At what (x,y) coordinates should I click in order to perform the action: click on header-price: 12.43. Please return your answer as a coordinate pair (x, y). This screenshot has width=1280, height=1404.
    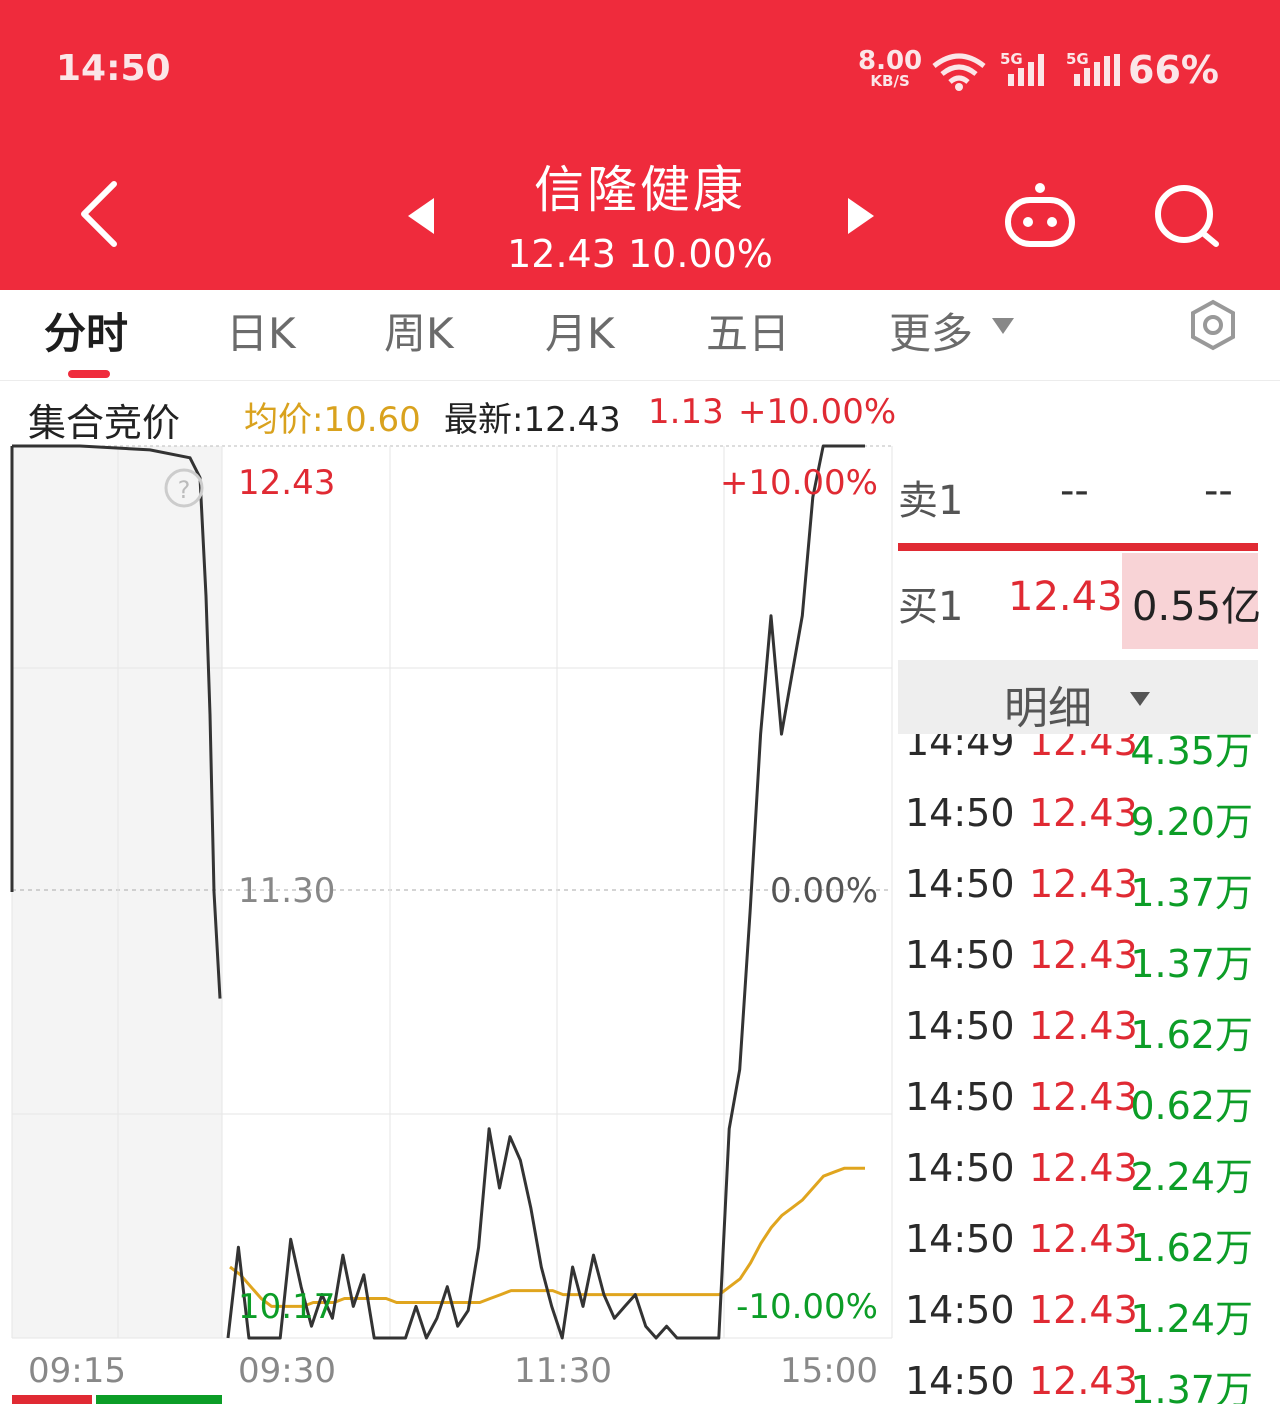
    Looking at the image, I should click on (561, 254).